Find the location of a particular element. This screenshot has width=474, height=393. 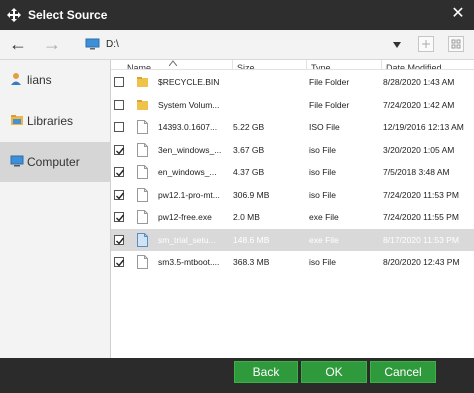

file-name: $RECYCLE.BIN is located at coordinates (189, 82).